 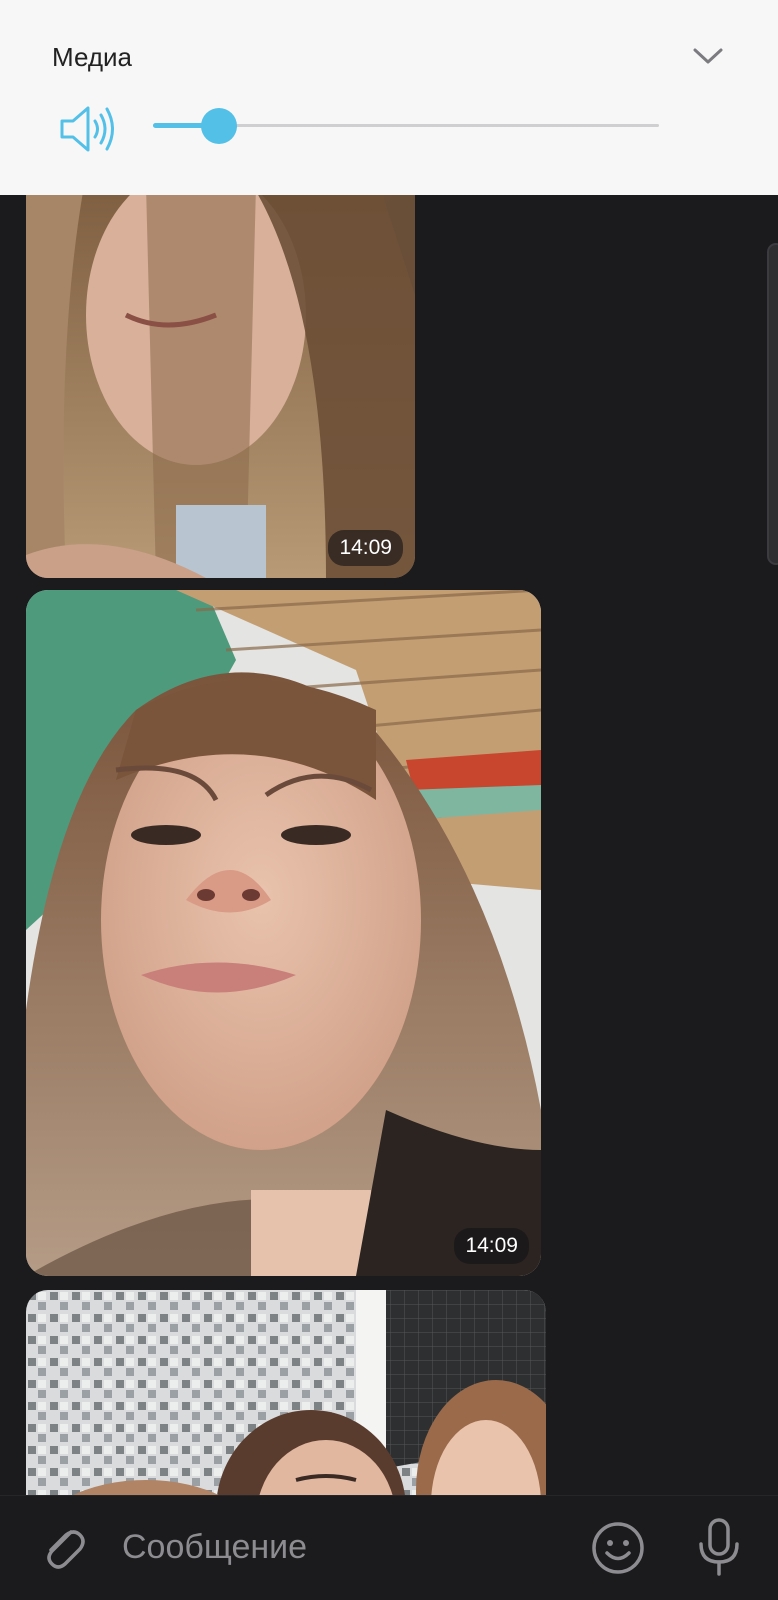 I want to click on smiley-icon, so click(x=618, y=1548).